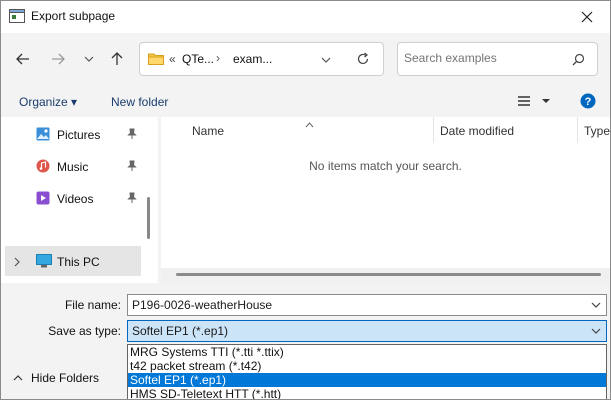 Image resolution: width=611 pixels, height=400 pixels. What do you see at coordinates (44, 262) in the screenshot?
I see `computer-icon` at bounding box center [44, 262].